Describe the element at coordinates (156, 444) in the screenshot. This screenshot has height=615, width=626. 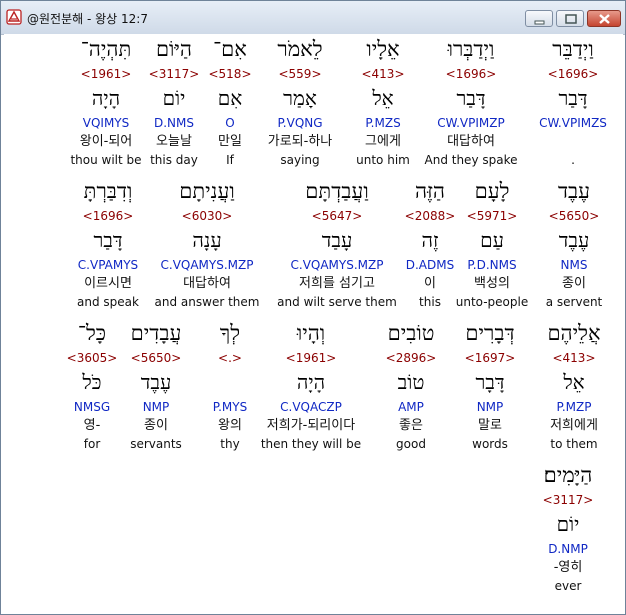
I see `word-english-gloss: servants` at that location.